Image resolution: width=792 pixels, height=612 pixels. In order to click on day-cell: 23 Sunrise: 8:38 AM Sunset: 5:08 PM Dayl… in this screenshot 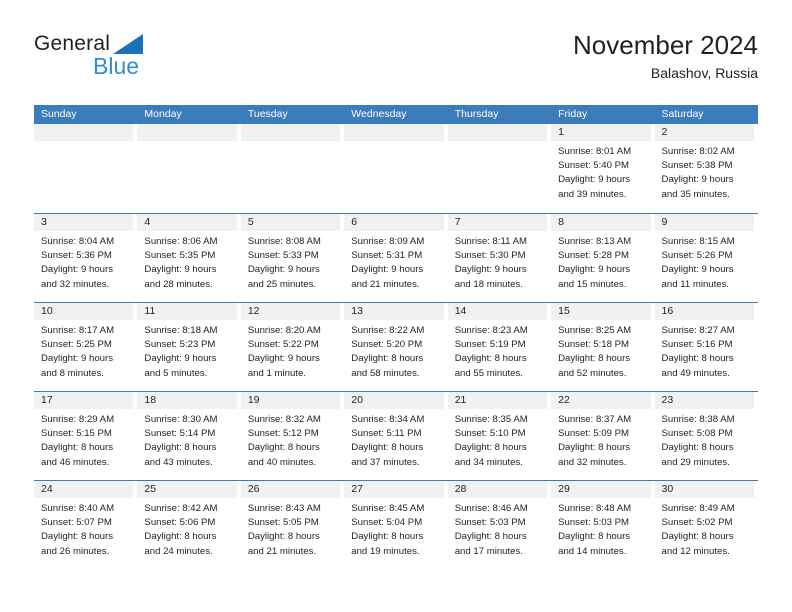, I will do `click(706, 436)`.